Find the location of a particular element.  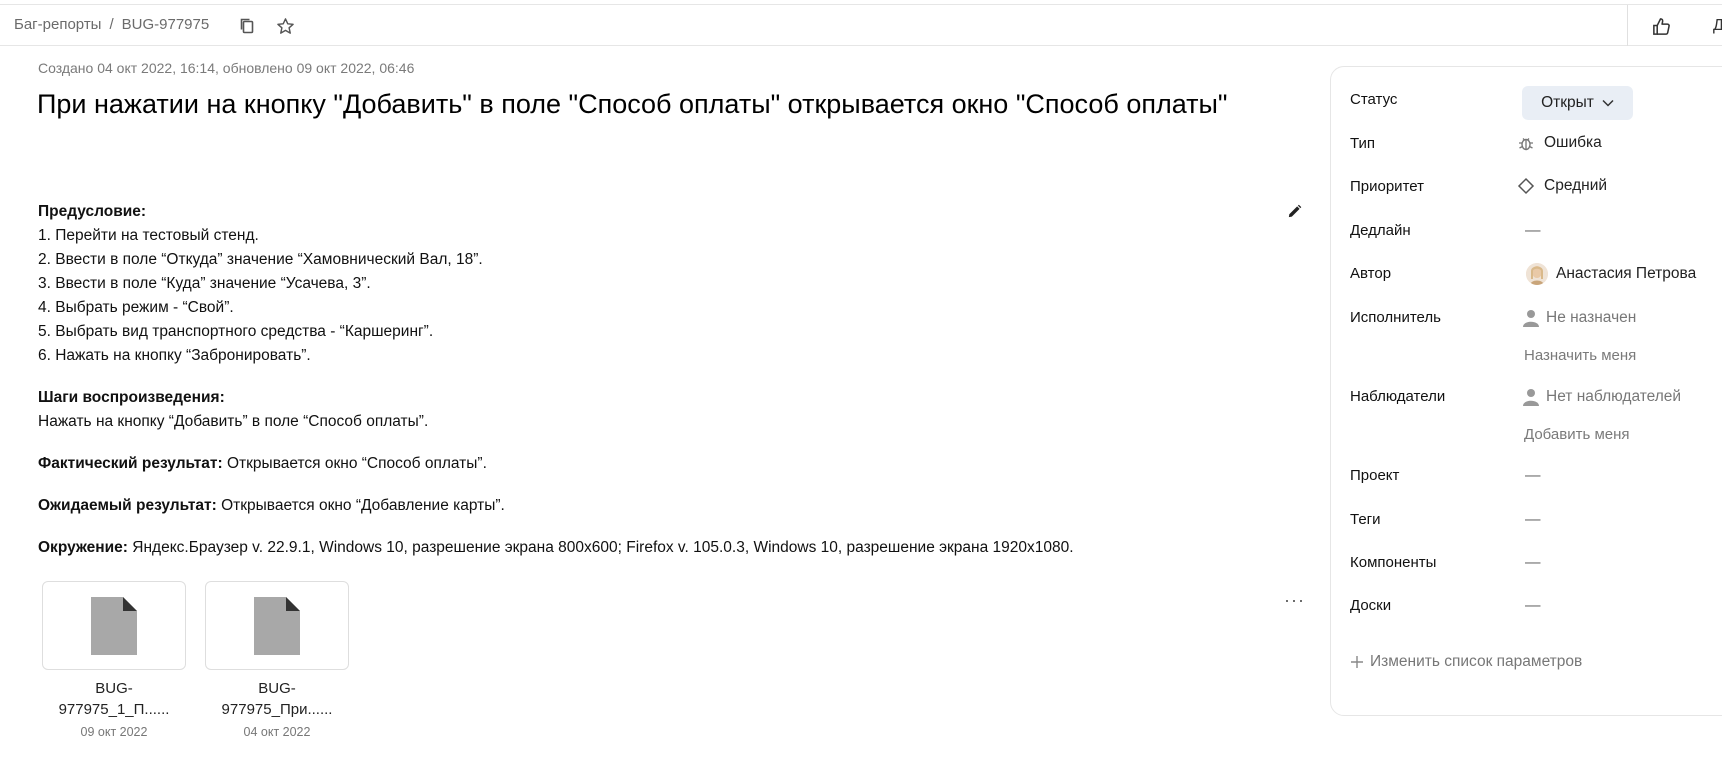

star-icon is located at coordinates (286, 27).